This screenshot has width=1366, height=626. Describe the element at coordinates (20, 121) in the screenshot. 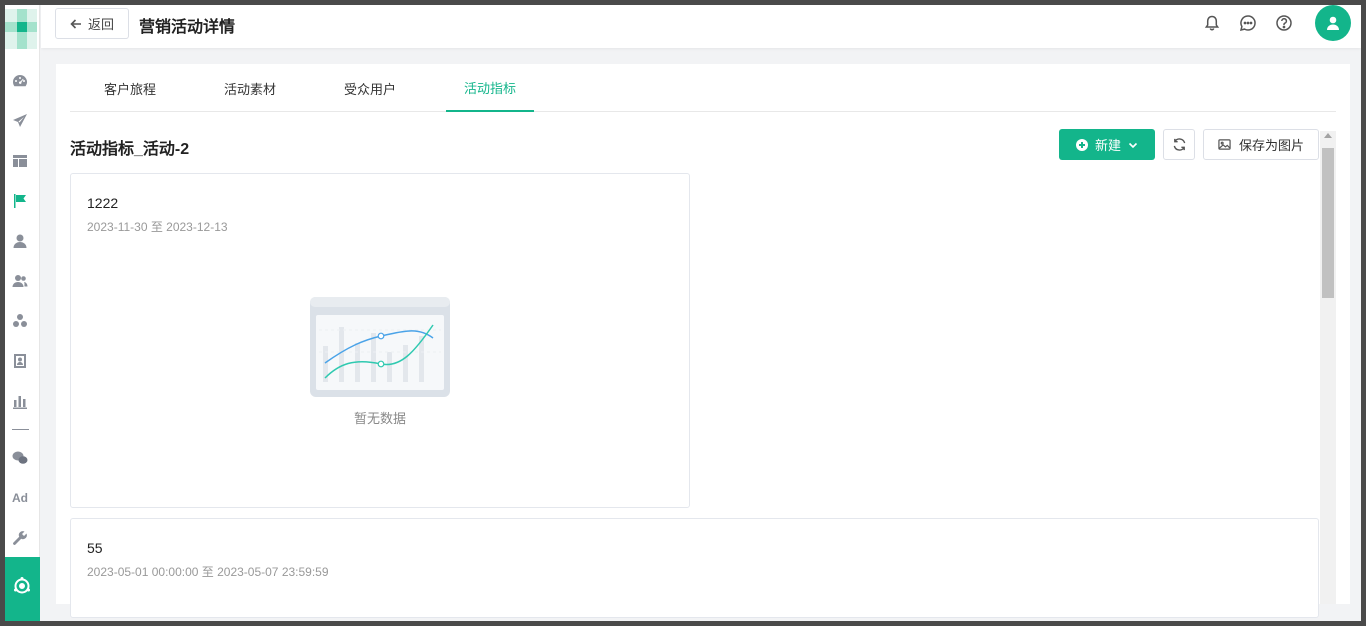

I see `send-icon` at that location.